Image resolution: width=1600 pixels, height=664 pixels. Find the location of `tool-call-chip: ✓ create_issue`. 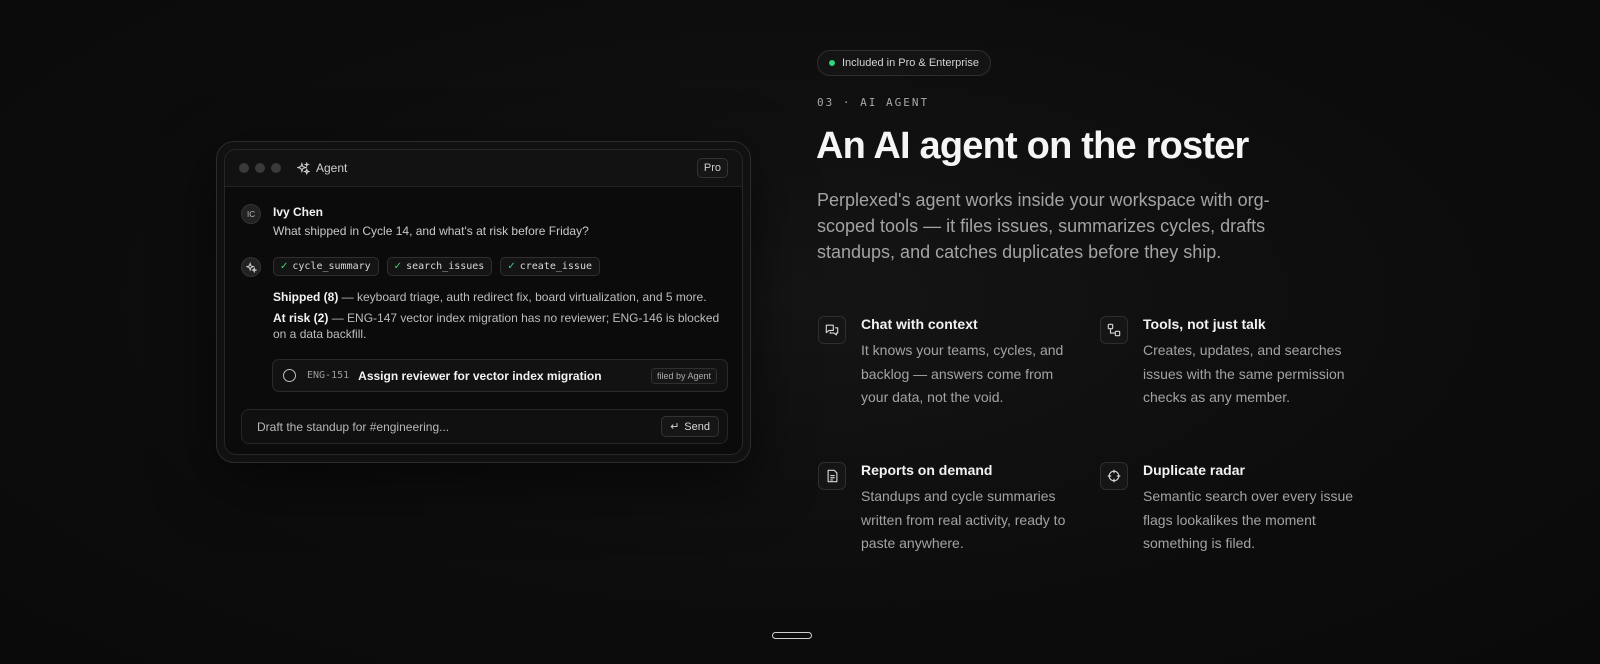

tool-call-chip: ✓ create_issue is located at coordinates (550, 266).